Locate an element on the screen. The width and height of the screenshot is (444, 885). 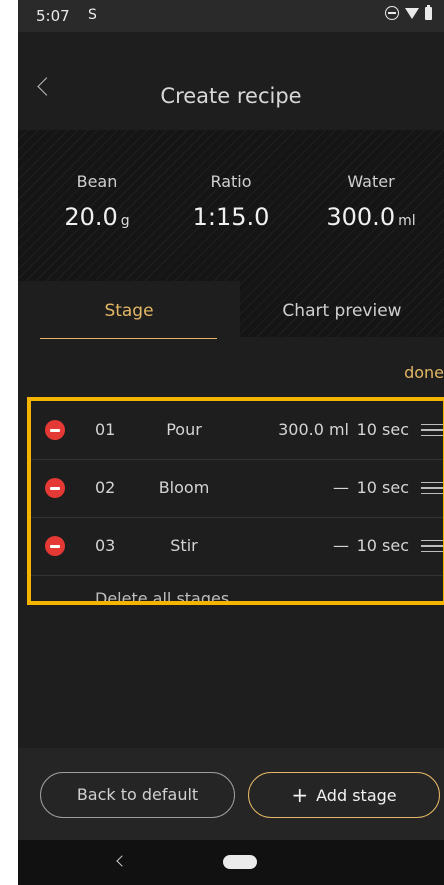
bean-value-row: 20.0 g is located at coordinates (97, 217).